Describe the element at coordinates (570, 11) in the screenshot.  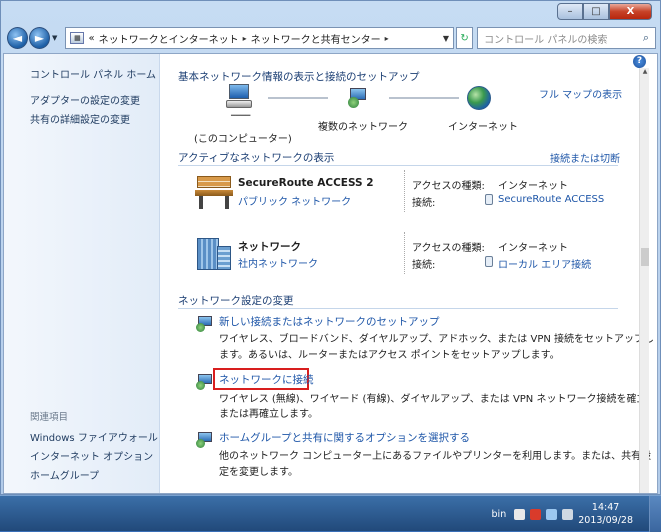
I see `minimize-button: –` at that location.